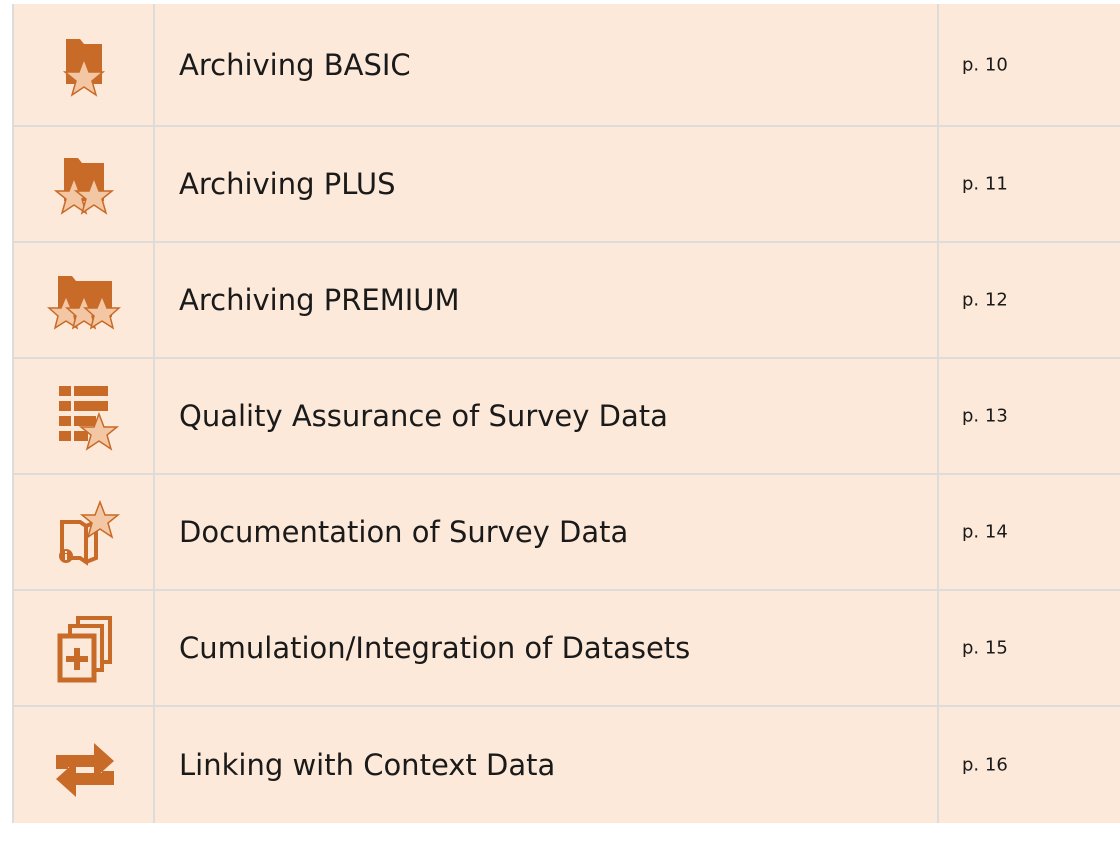 The width and height of the screenshot is (1120, 856). I want to click on row-page: p. 14, so click(985, 532).